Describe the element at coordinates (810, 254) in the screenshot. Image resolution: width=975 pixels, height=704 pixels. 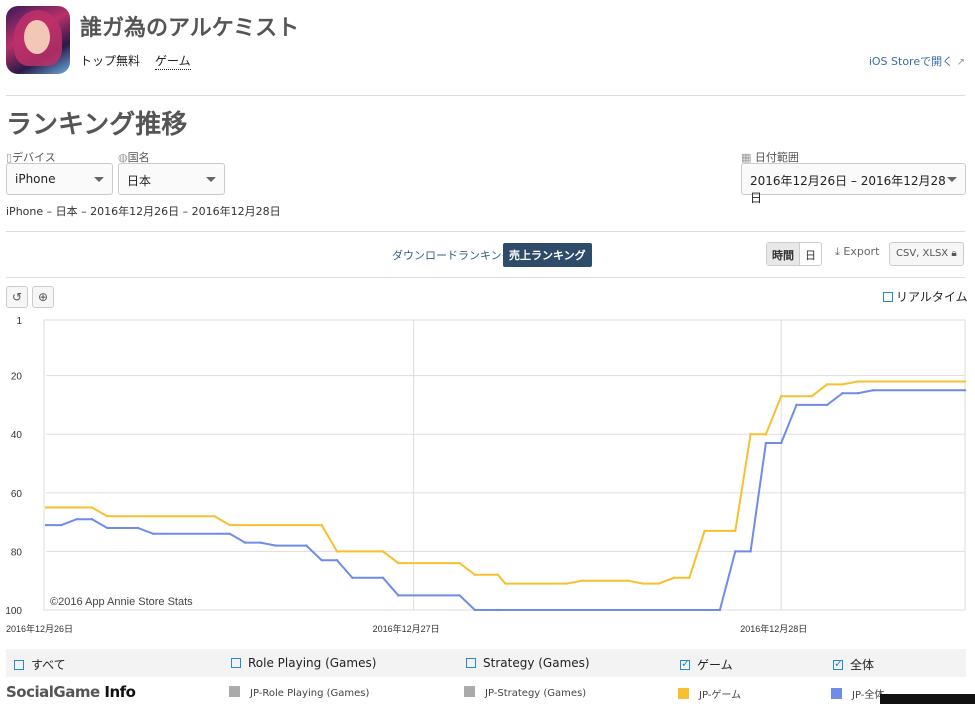
I see `day-button: 日` at that location.